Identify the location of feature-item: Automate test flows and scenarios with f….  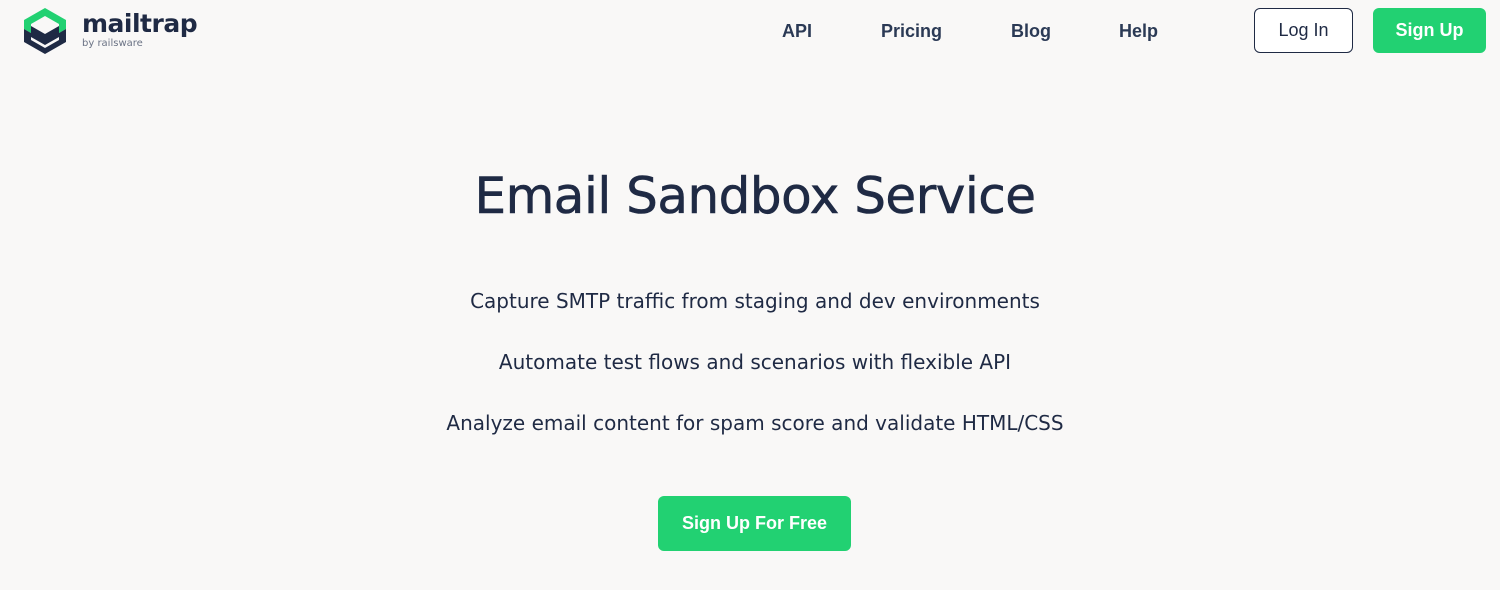
(755, 362).